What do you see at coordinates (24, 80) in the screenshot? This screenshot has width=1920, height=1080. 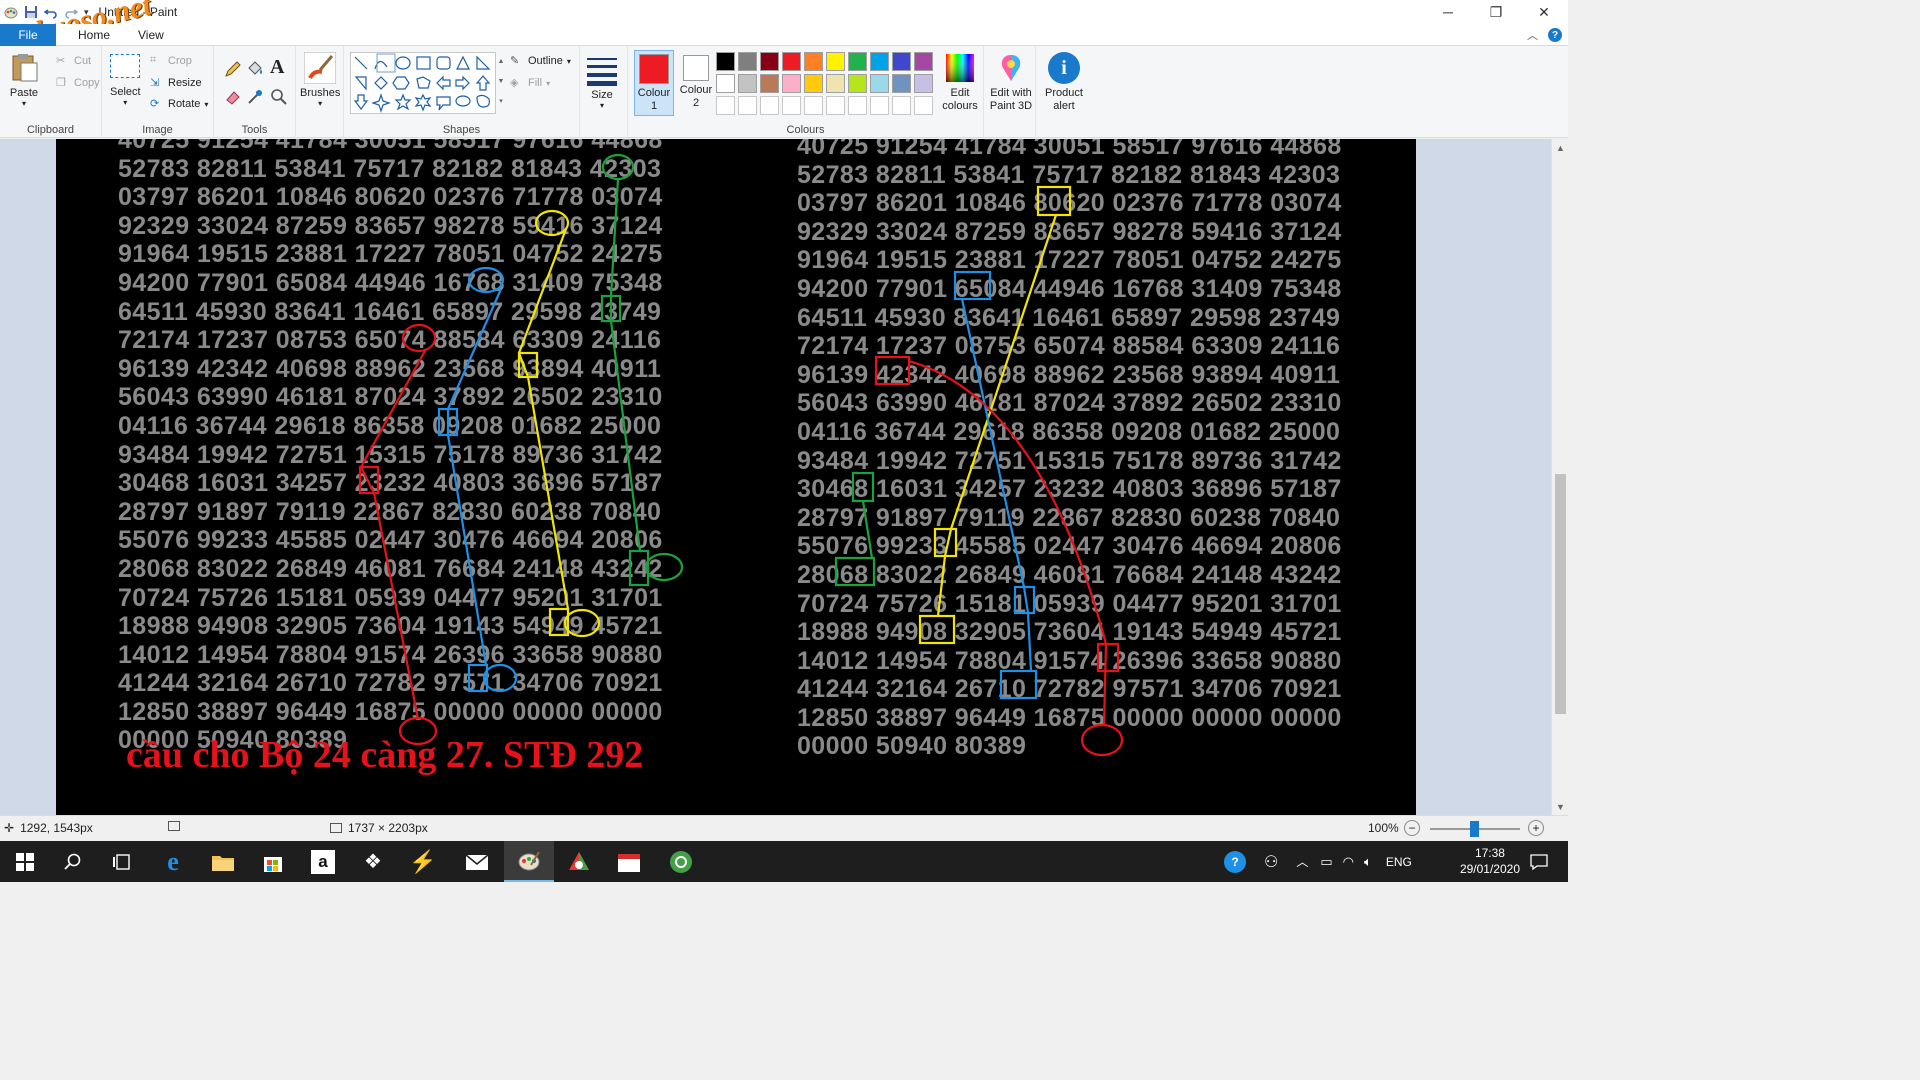 I see `paste-button: Paste ▾` at bounding box center [24, 80].